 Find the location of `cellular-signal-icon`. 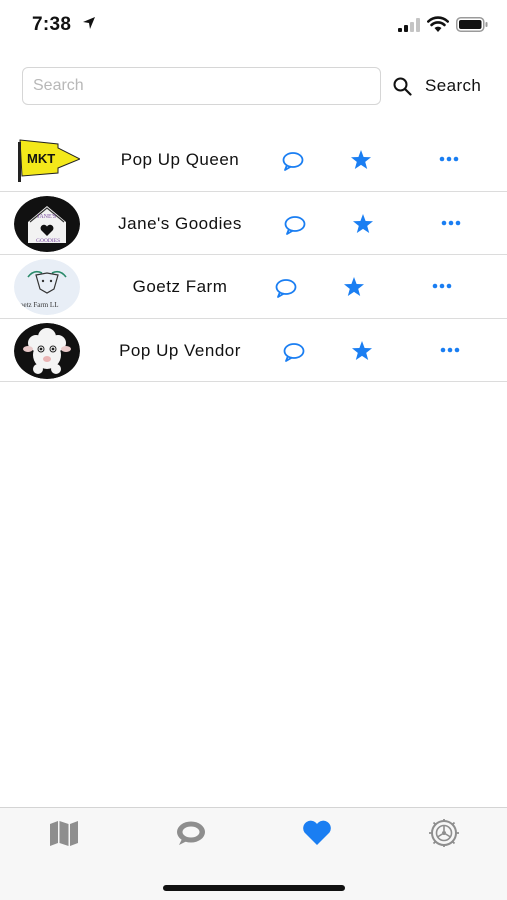

cellular-signal-icon is located at coordinates (409, 25).